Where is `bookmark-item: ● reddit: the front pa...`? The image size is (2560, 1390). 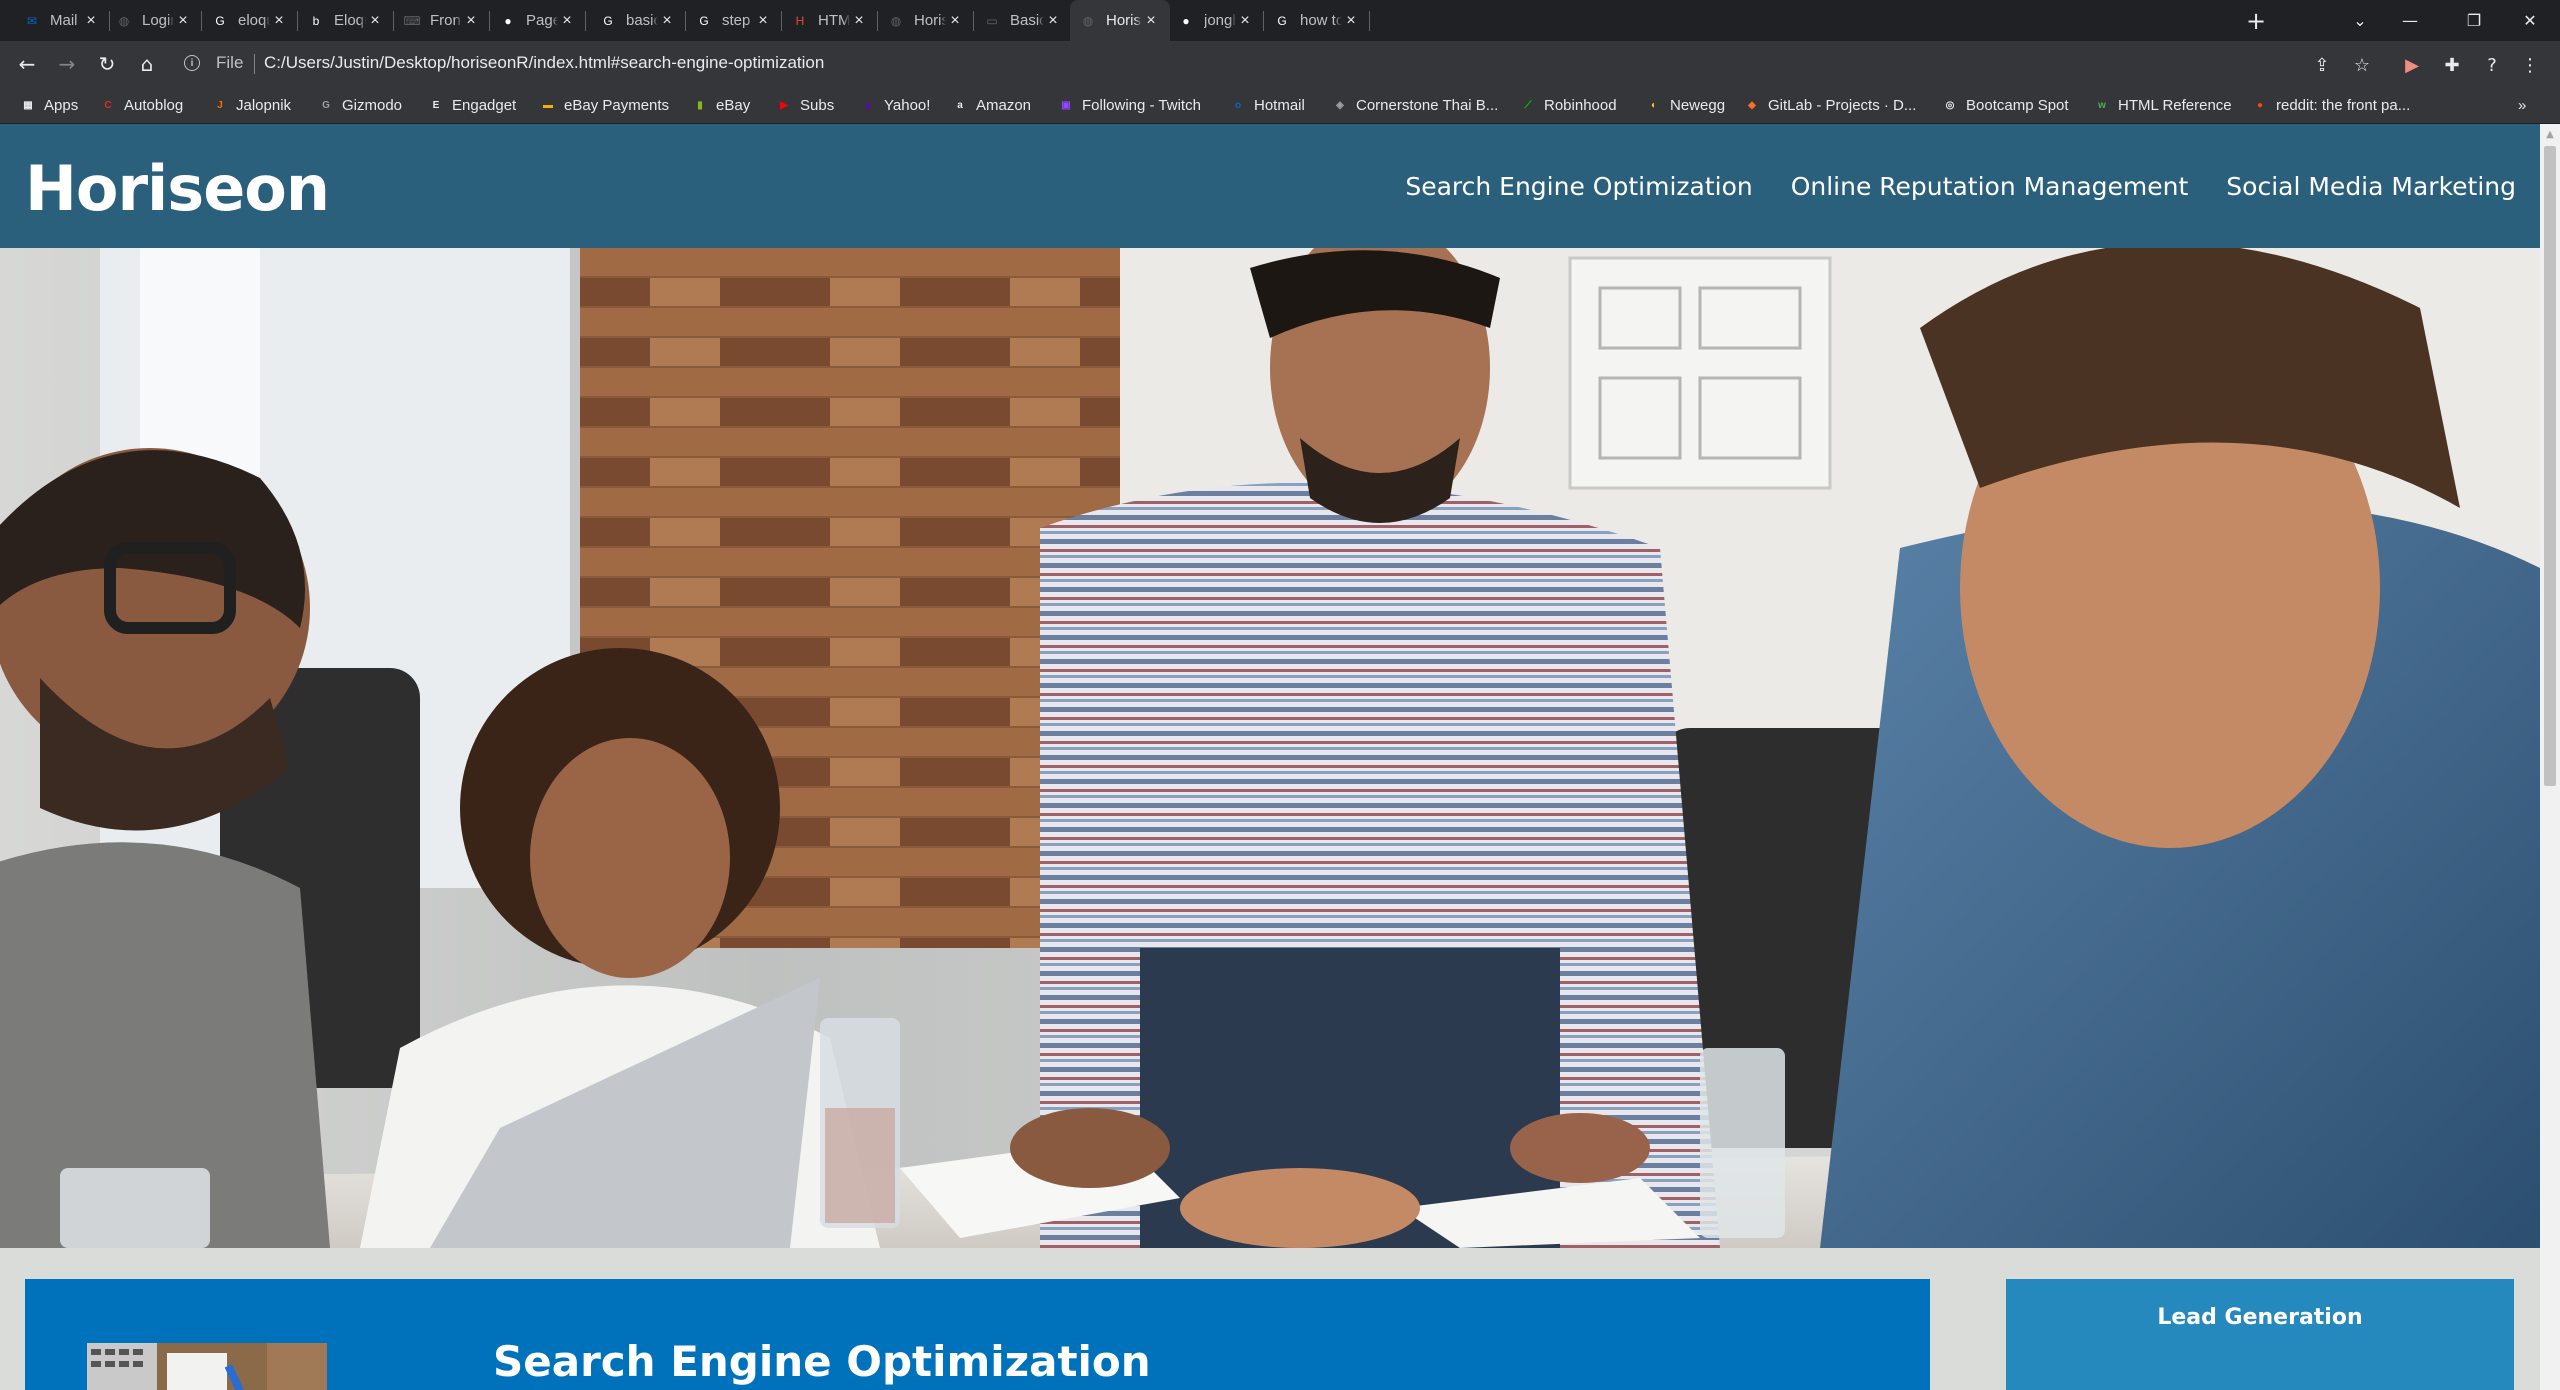
bookmark-item: ● reddit: the front pa... is located at coordinates (2331, 105).